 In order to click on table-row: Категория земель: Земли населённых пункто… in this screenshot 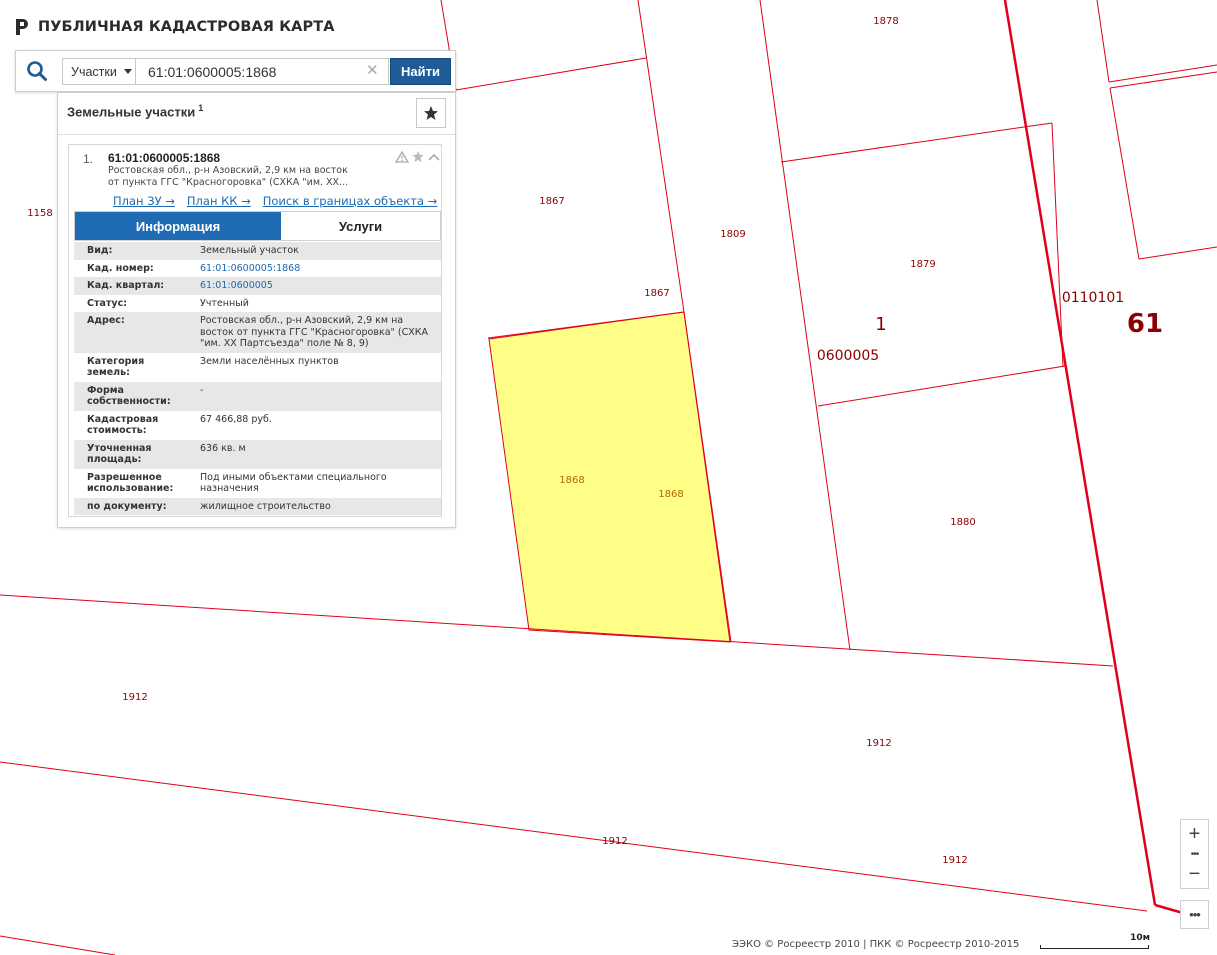, I will do `click(257, 367)`.